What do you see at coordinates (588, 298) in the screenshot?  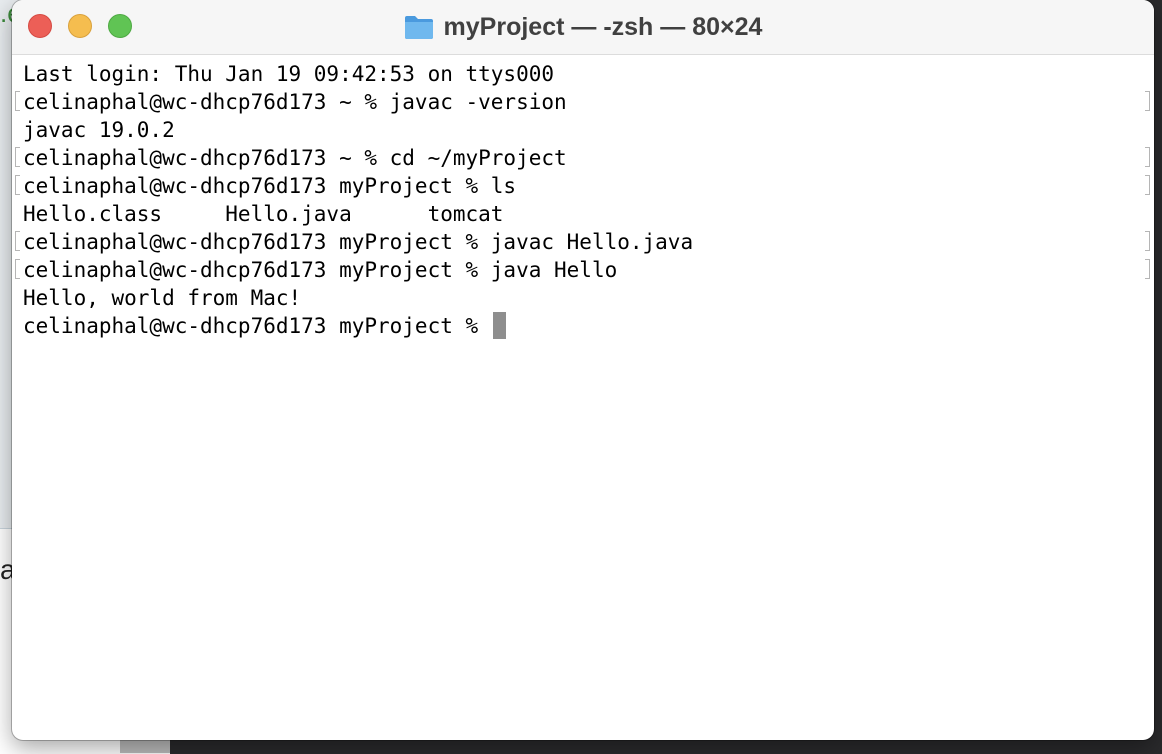 I see `terminal-output-line: Hello, world from Mac!` at bounding box center [588, 298].